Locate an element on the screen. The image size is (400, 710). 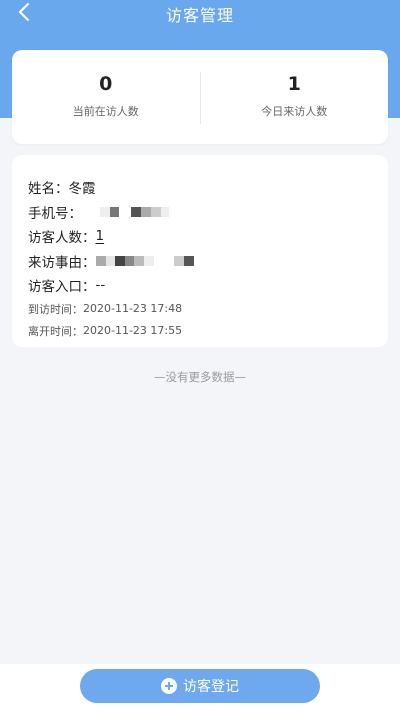
name-value: 冬霞 is located at coordinates (82, 189).